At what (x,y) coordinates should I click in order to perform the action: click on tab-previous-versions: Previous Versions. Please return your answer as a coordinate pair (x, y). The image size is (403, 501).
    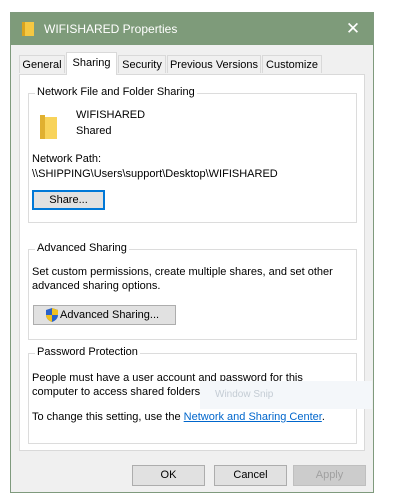
    Looking at the image, I should click on (214, 64).